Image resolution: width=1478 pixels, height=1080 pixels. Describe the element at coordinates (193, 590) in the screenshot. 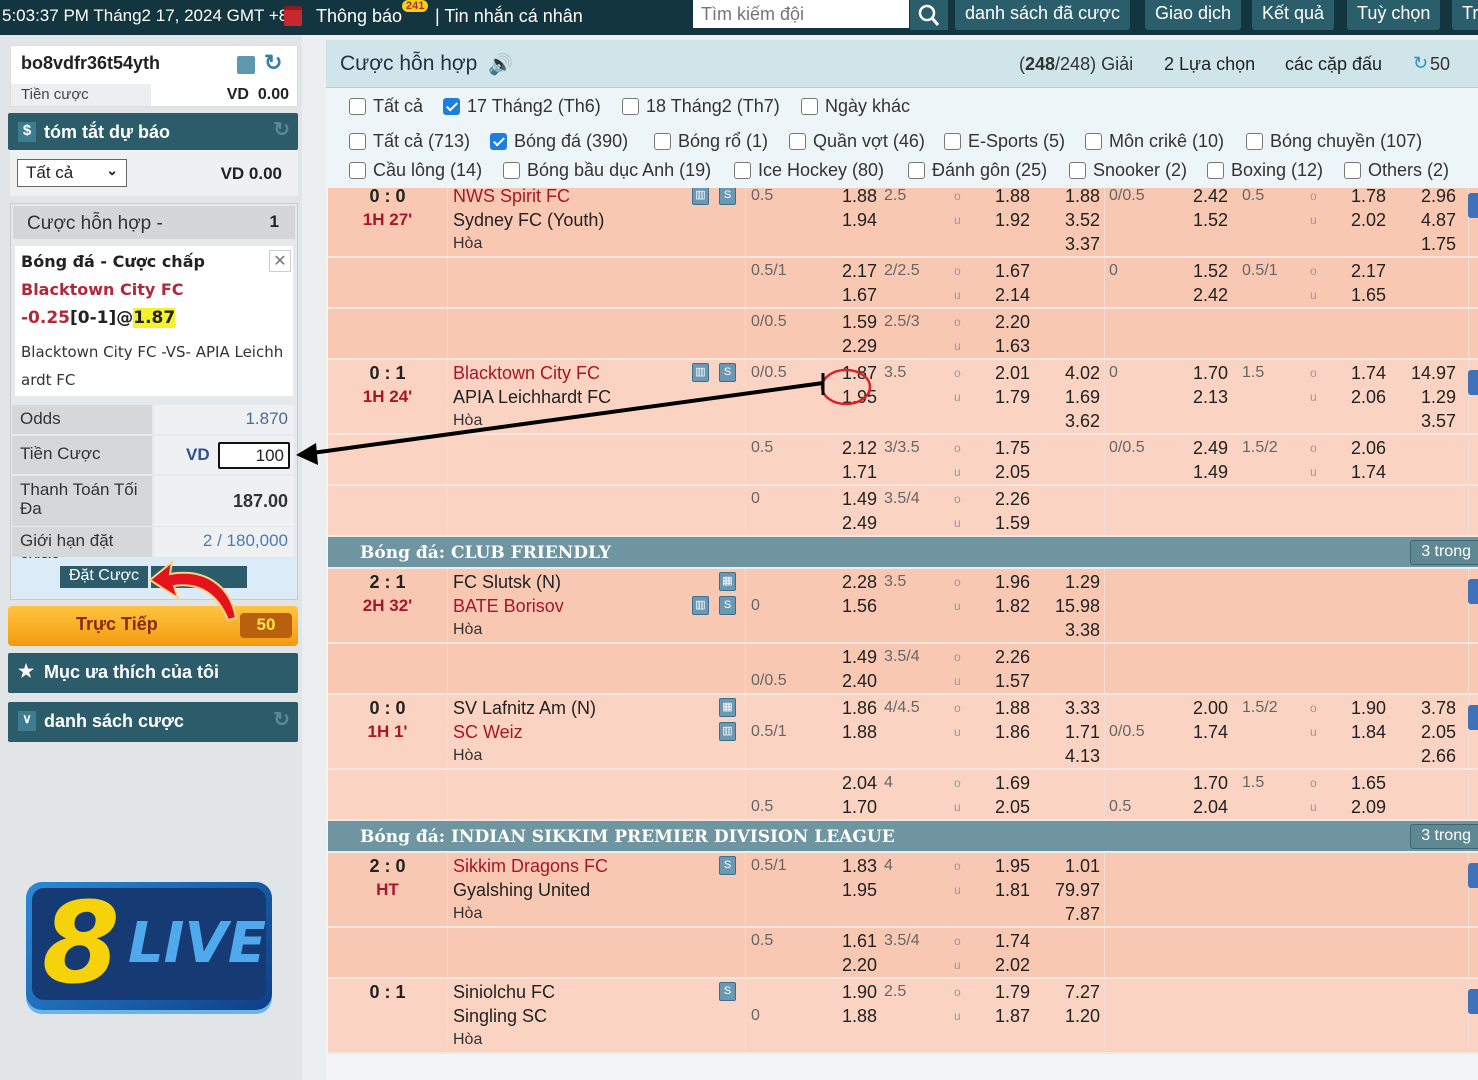

I see `red-curved-arrow-icon` at that location.